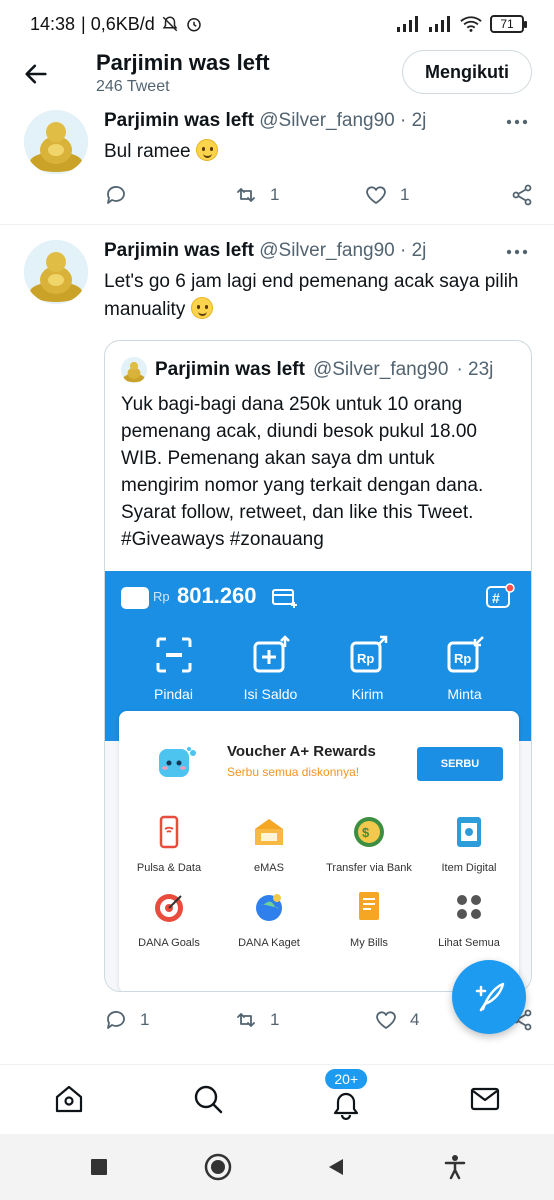  What do you see at coordinates (469, 907) in the screenshot?
I see `grid-icon` at bounding box center [469, 907].